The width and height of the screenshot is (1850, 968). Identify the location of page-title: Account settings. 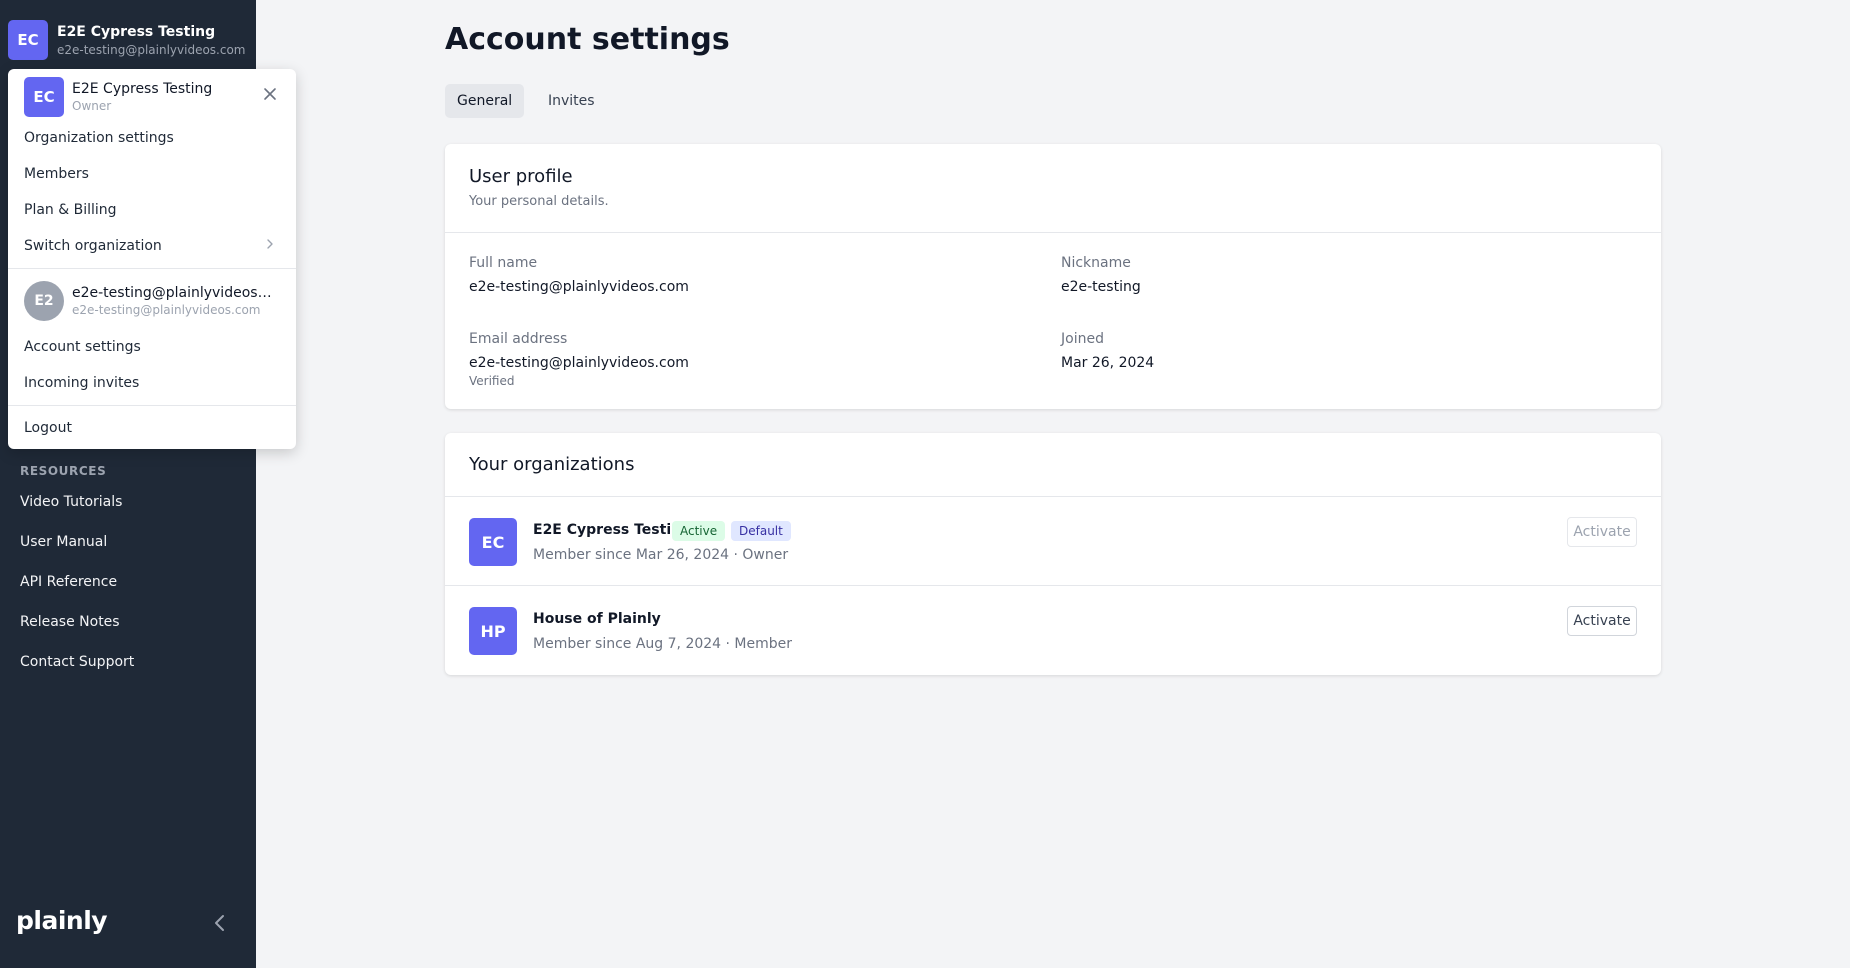
(587, 39).